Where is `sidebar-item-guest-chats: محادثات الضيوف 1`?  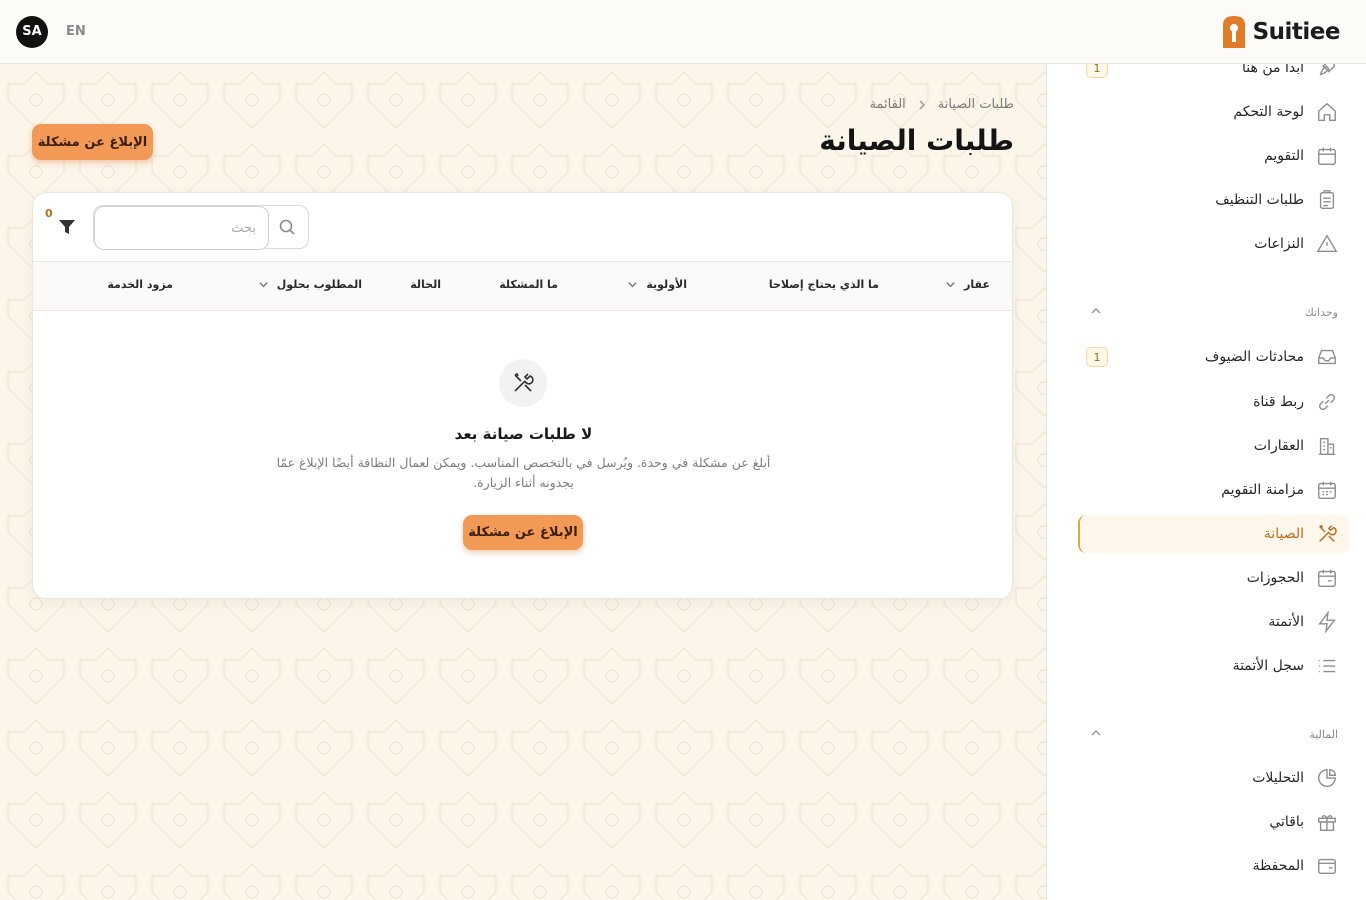
sidebar-item-guest-chats: محادثات الضيوف 1 is located at coordinates (1214, 357).